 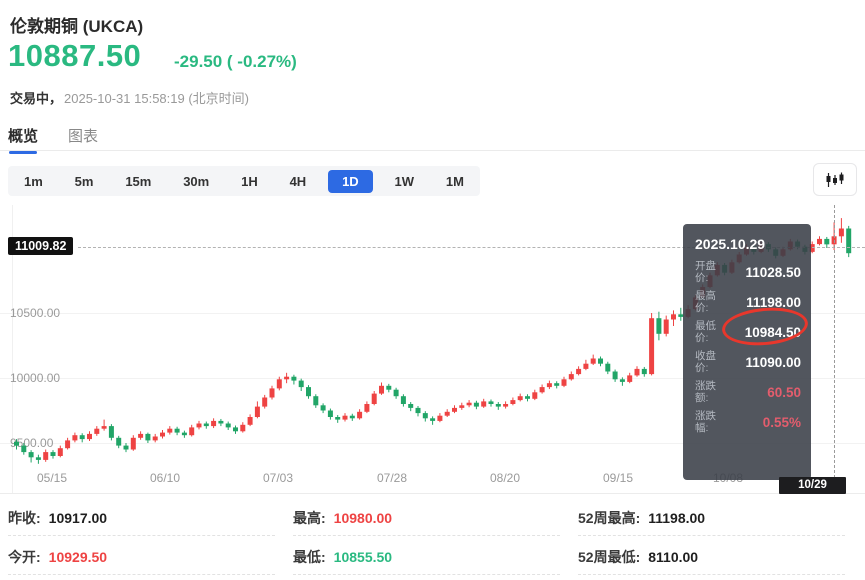 I want to click on interval-30m: 30m, so click(x=196, y=181).